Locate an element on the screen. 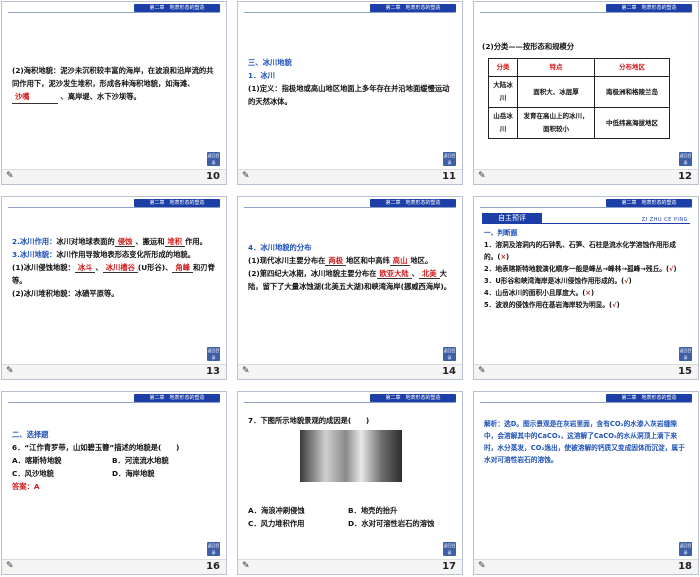 This screenshot has width=700, height=577. answer-blank: 高山 is located at coordinates (400, 261).